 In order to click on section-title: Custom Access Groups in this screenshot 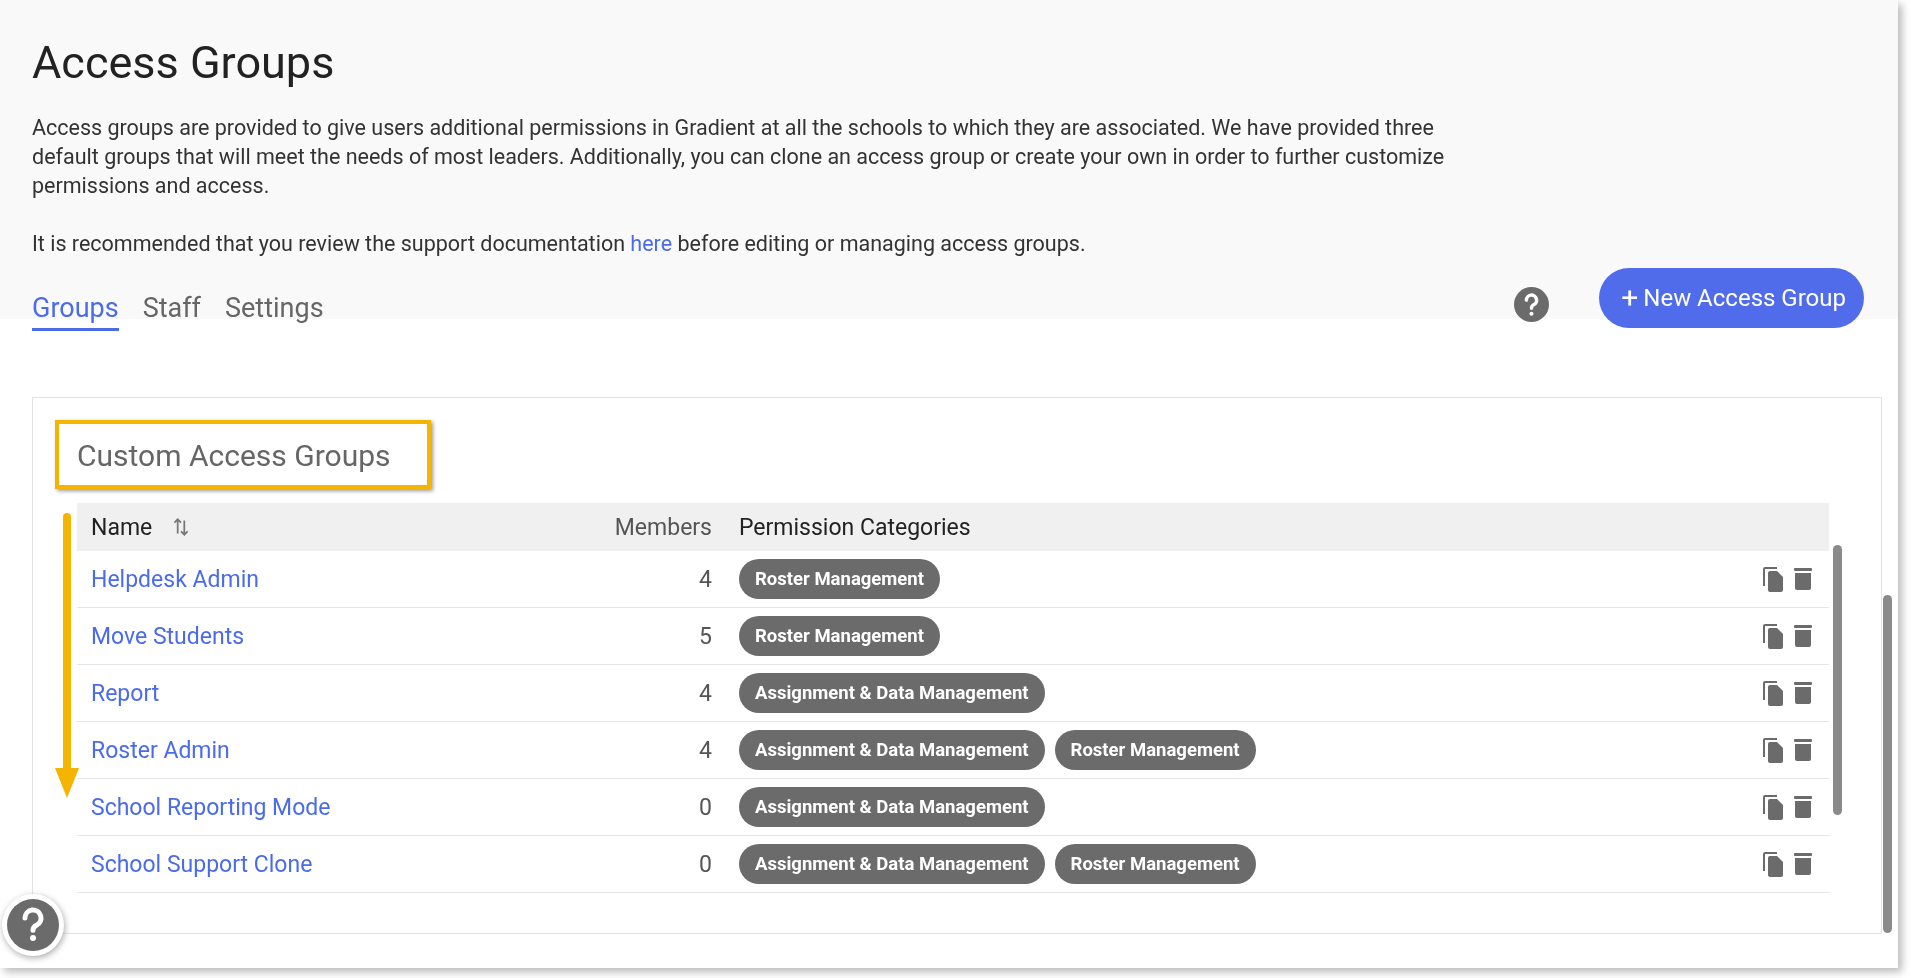, I will do `click(234, 455)`.